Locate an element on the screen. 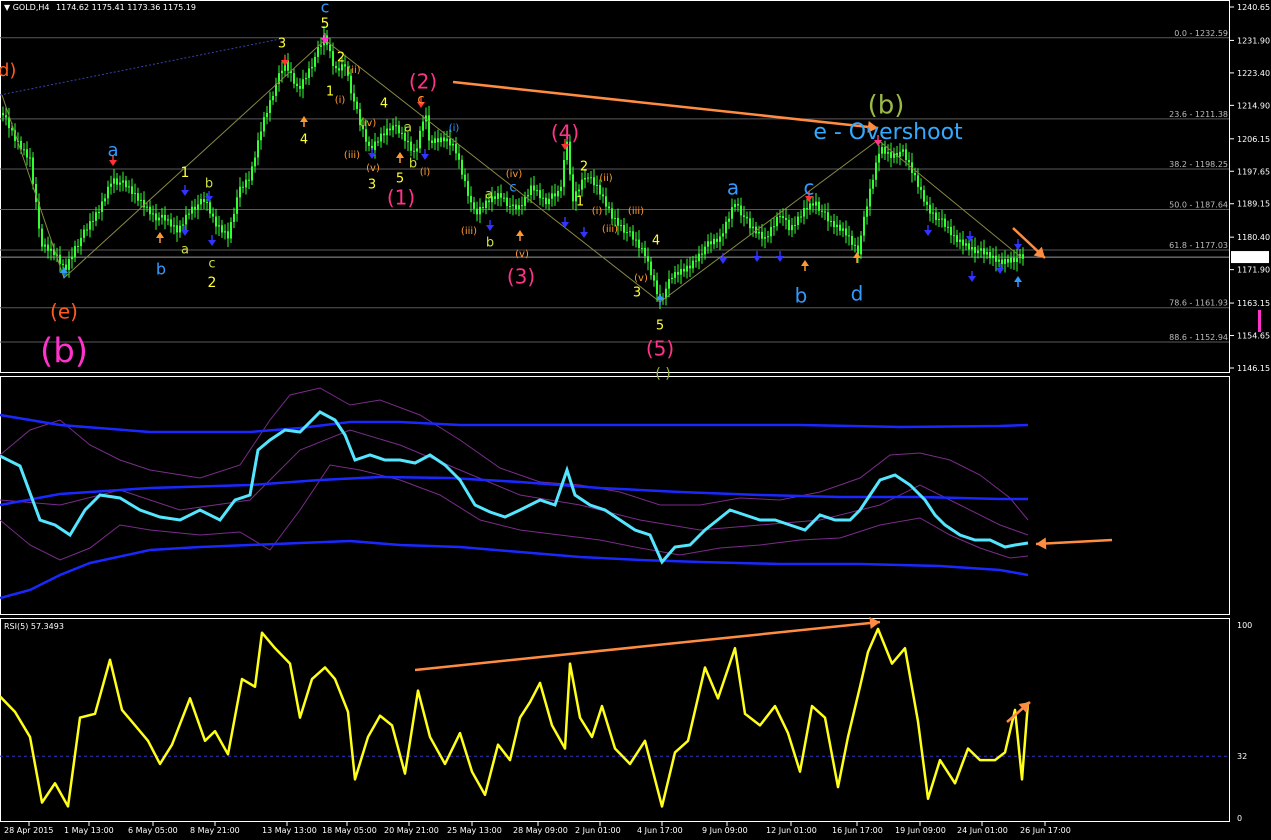 Image resolution: width=1271 pixels, height=840 pixels. wave-label: 1 is located at coordinates (580, 202).